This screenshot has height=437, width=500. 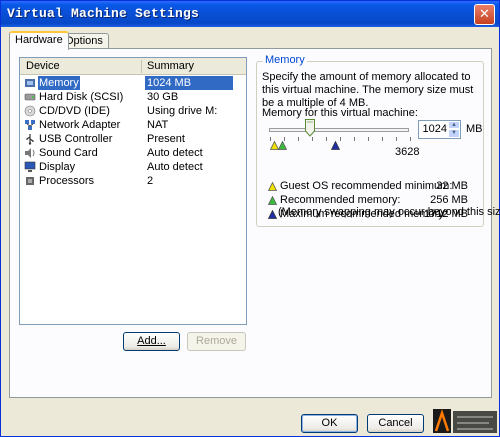 I want to click on memory-value: 1024, so click(x=434, y=129).